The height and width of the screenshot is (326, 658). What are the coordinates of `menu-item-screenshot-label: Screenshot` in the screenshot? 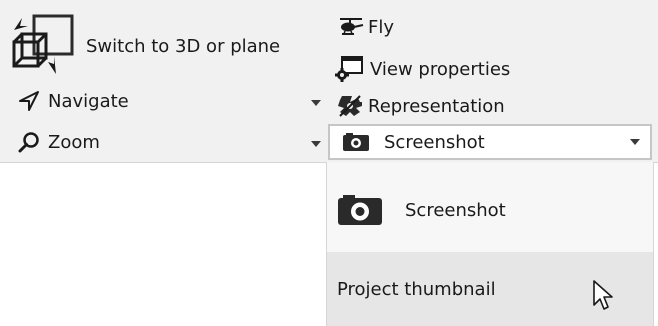 It's located at (455, 210).